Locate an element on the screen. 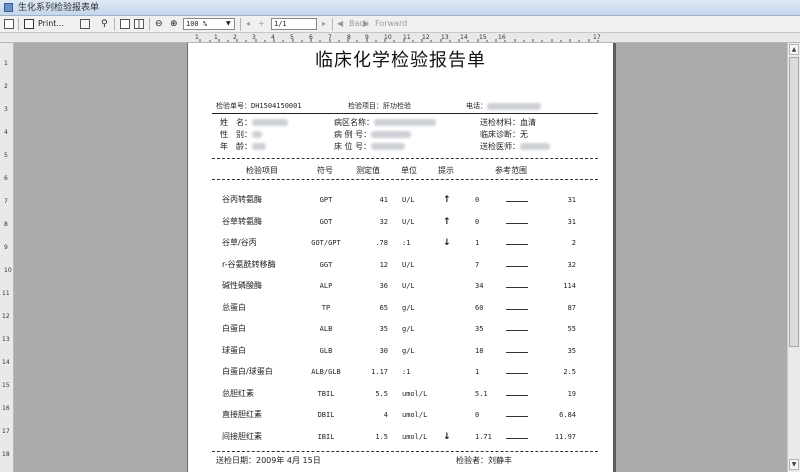 This screenshot has height=472, width=800. scroll-up-icon: ▲ is located at coordinates (794, 49).